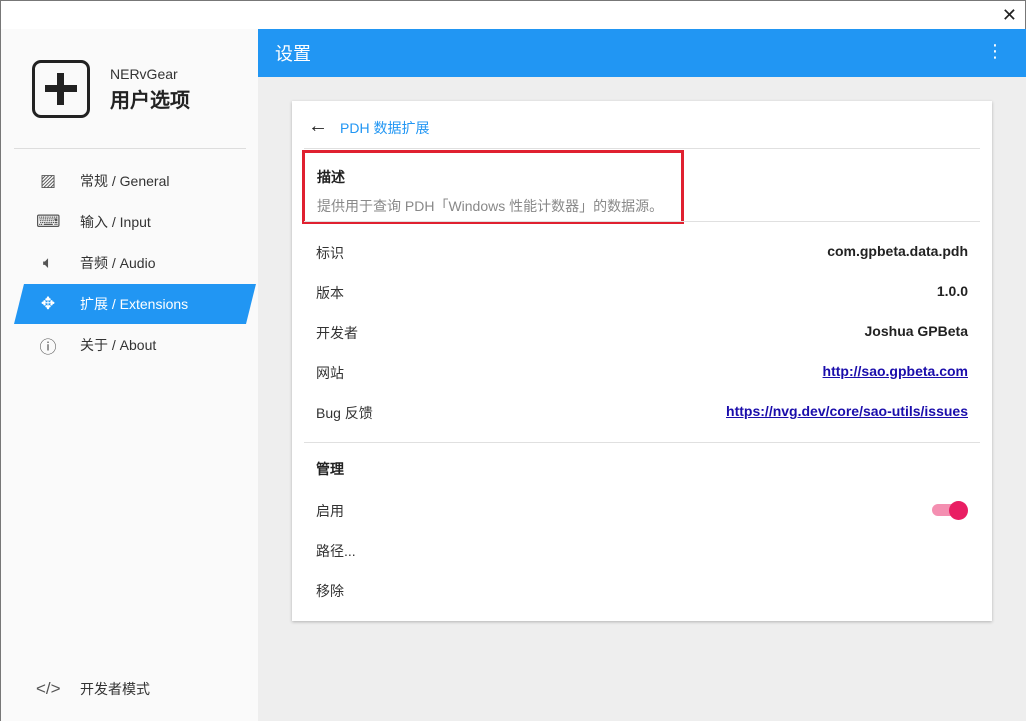 The height and width of the screenshot is (721, 1026). I want to click on sidebar-item-audio: 🔈︎ 音频 / Audio, so click(129, 263).